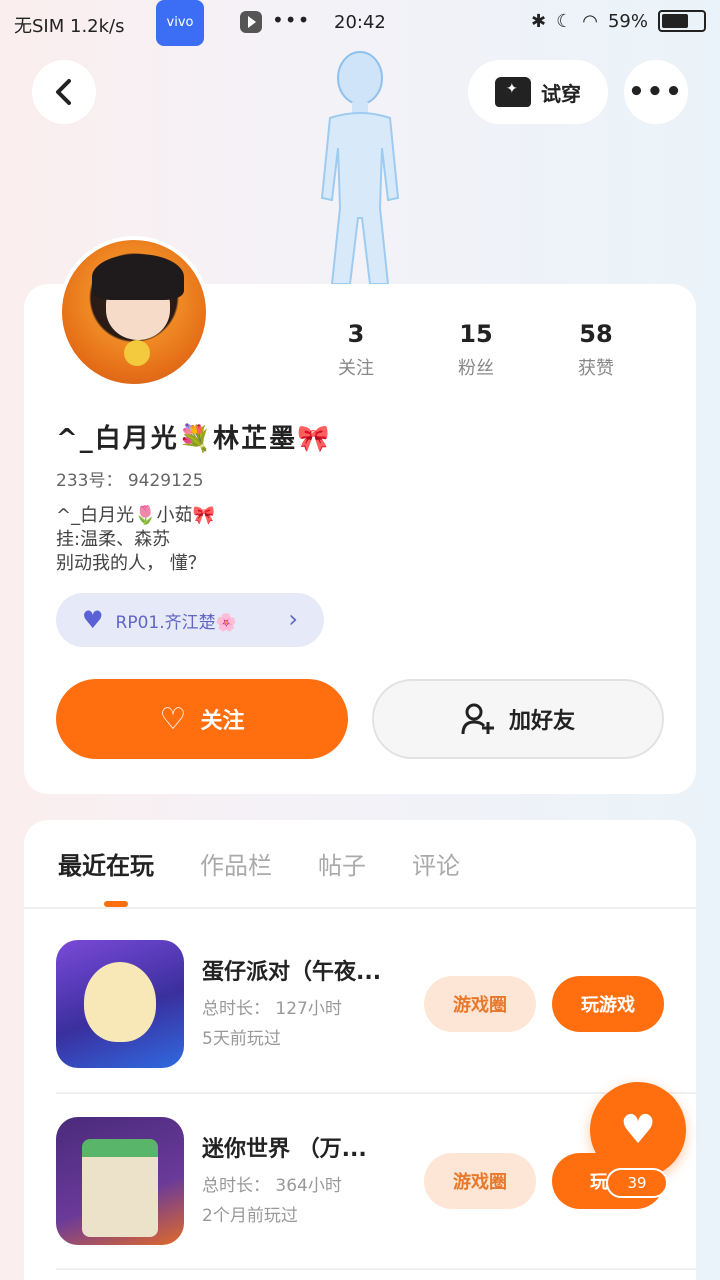  I want to click on tab-comments: 评论, so click(436, 863).